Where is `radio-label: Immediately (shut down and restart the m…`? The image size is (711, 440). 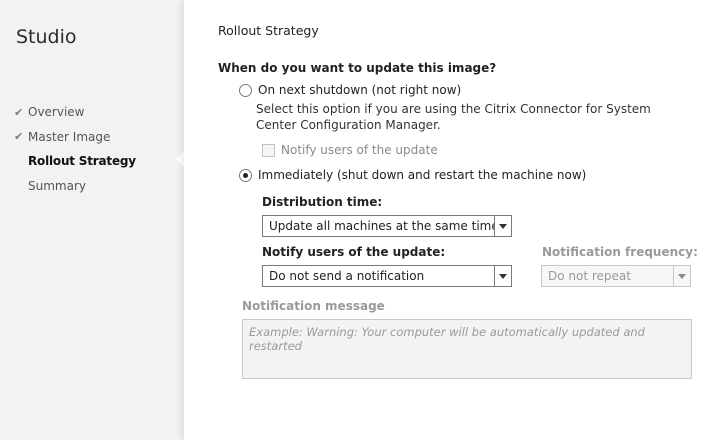
radio-label: Immediately (shut down and restart the m… is located at coordinates (422, 175).